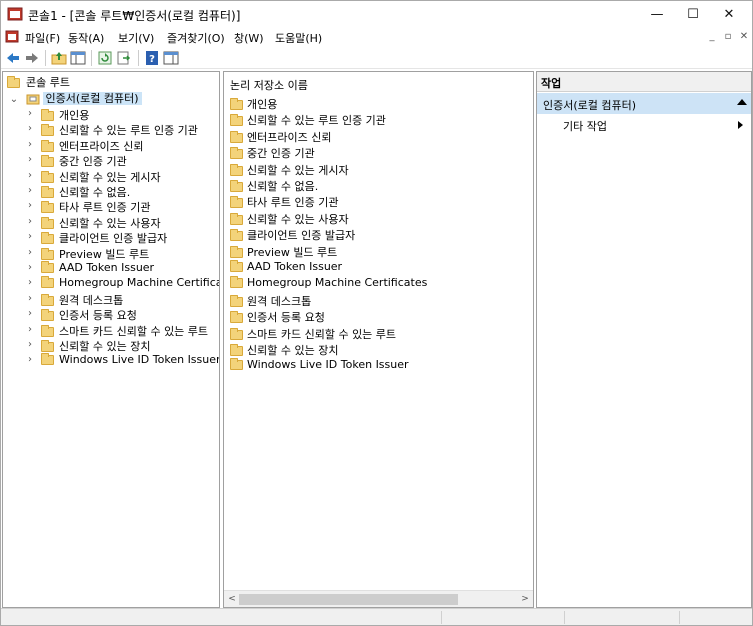 This screenshot has height=626, width=753. What do you see at coordinates (744, 37) in the screenshot?
I see `mdi-close-button: ✕` at bounding box center [744, 37].